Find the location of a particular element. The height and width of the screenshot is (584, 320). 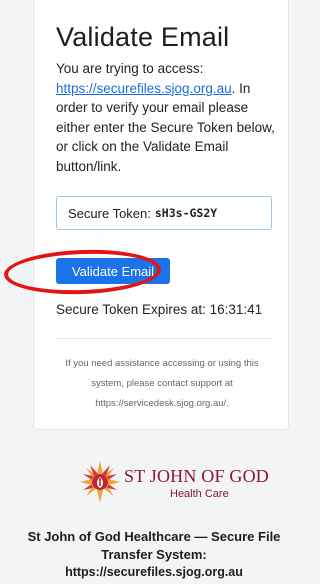

page-title: Validate Email is located at coordinates (143, 37).